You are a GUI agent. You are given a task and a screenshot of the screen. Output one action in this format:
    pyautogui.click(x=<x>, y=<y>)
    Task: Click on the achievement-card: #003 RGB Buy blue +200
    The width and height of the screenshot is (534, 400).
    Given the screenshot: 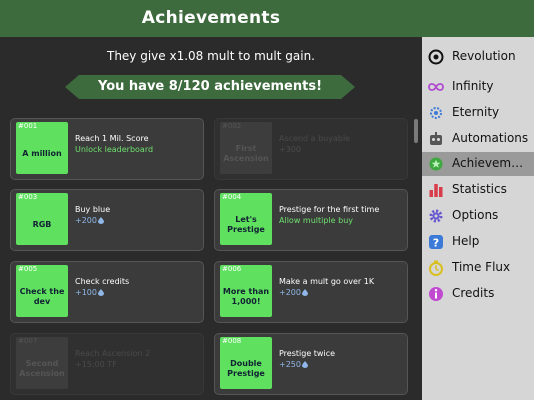 What is the action you would take?
    pyautogui.click(x=107, y=220)
    